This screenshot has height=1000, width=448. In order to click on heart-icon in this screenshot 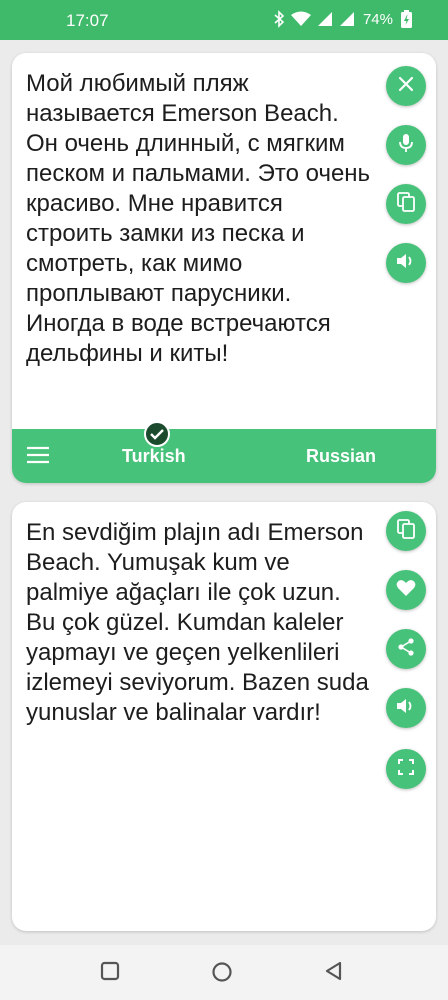, I will do `click(406, 590)`.